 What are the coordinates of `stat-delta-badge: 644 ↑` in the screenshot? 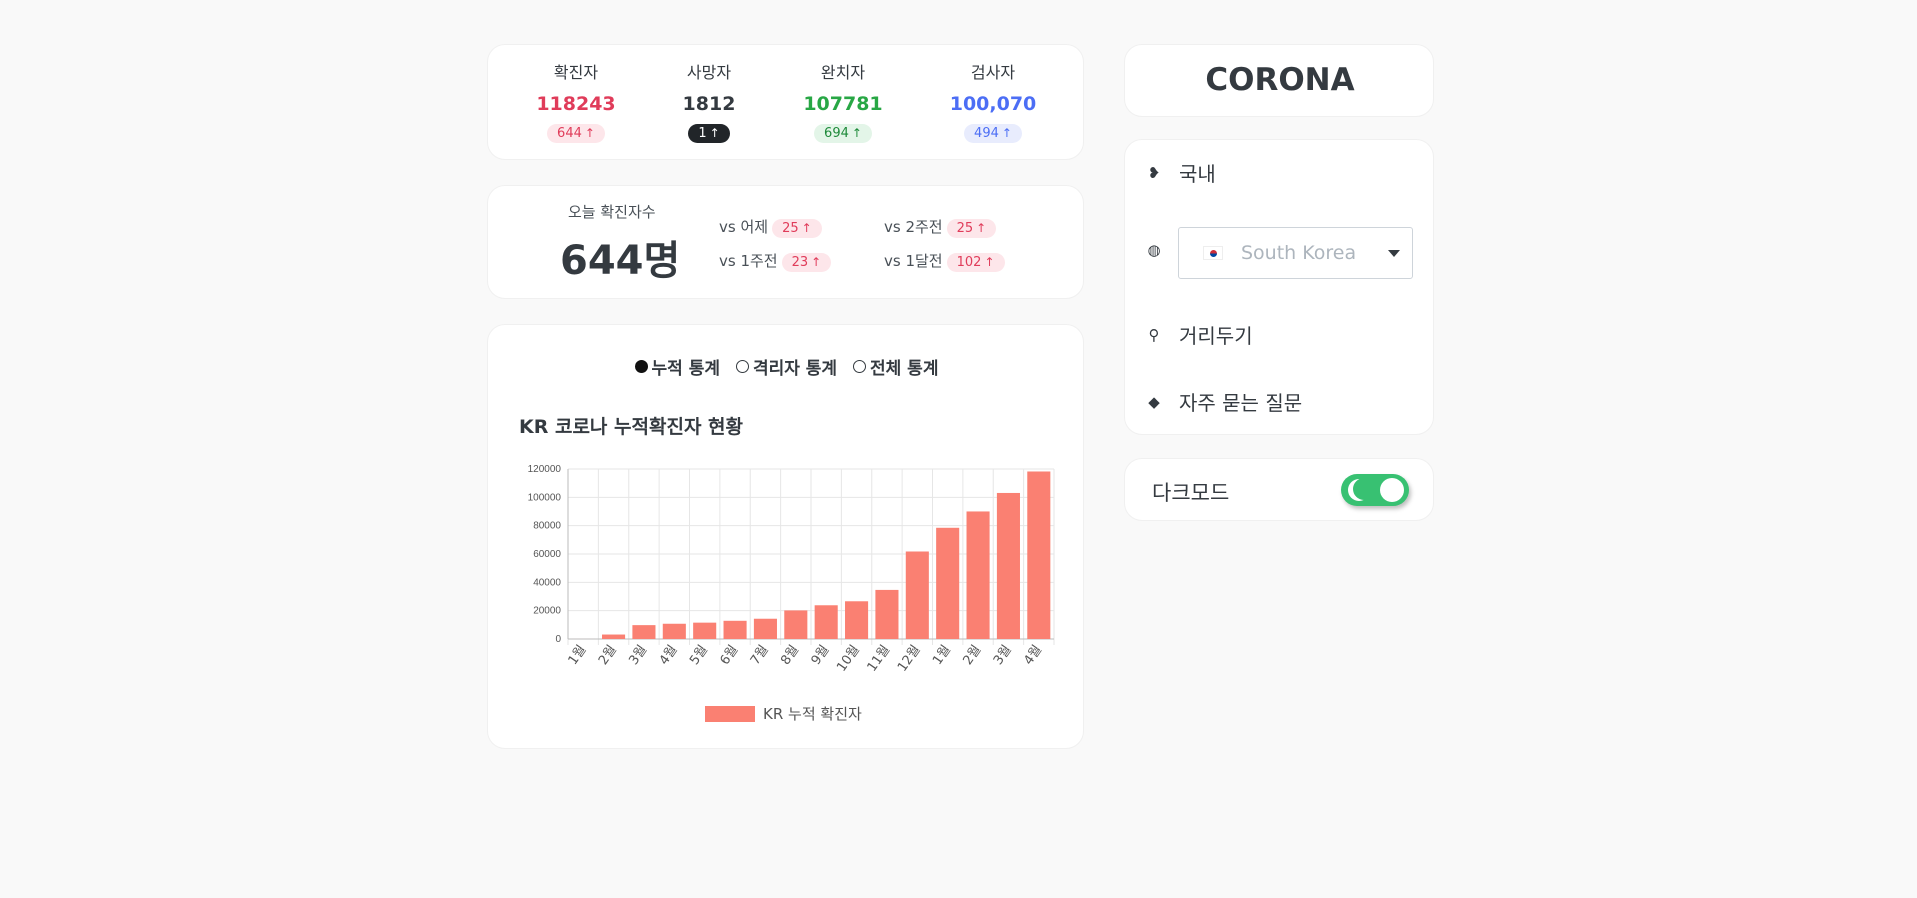 It's located at (576, 133).